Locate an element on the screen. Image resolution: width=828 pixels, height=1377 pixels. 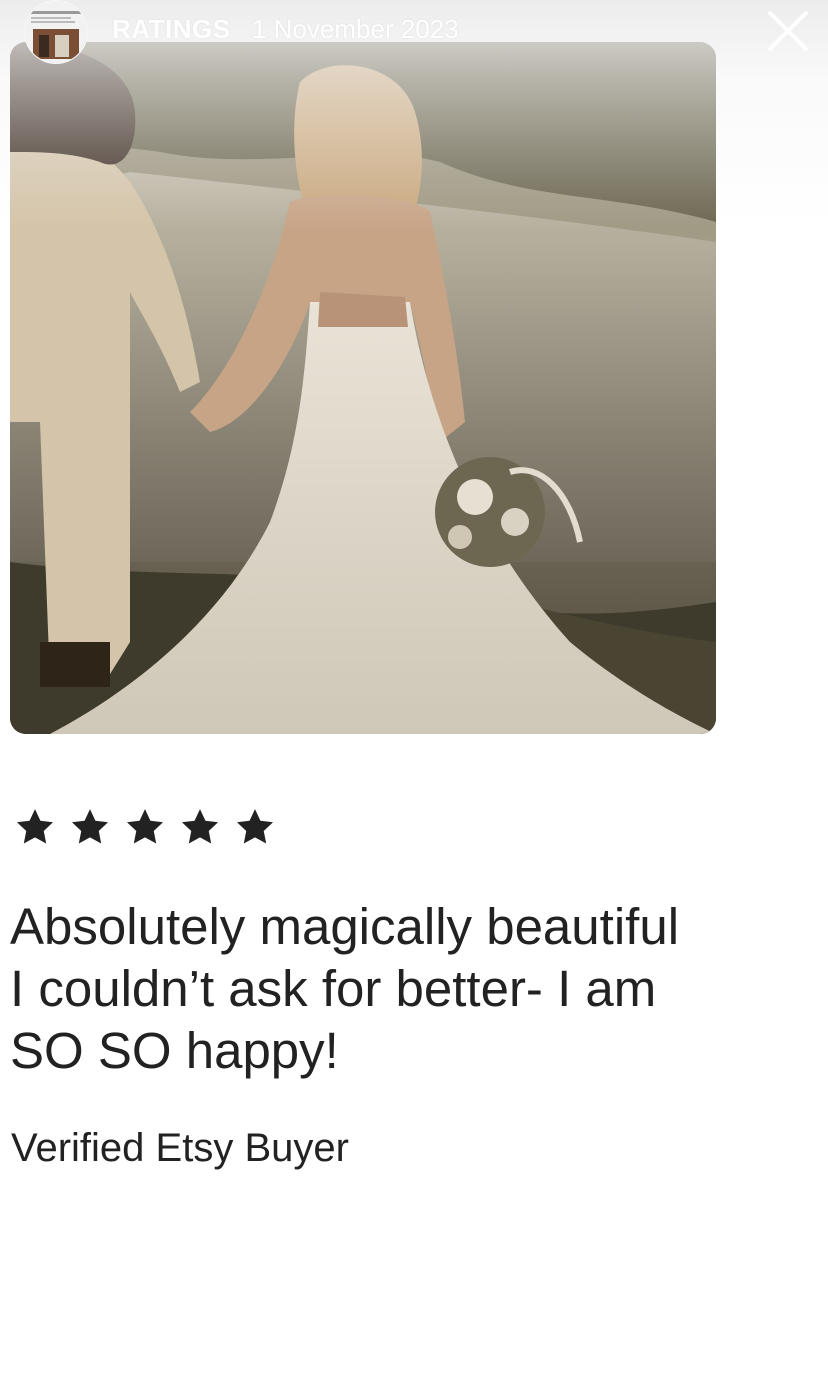
close-button is located at coordinates (788, 31).